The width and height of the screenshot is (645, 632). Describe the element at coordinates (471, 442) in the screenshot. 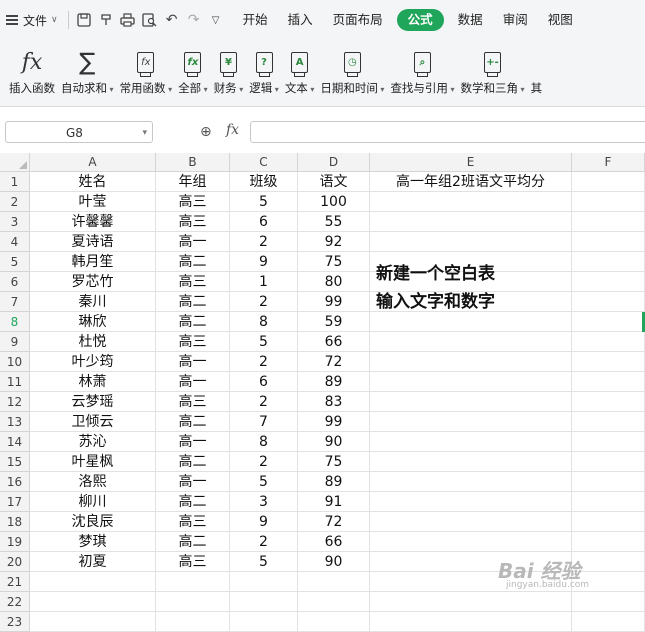

I see `cell-e14` at that location.